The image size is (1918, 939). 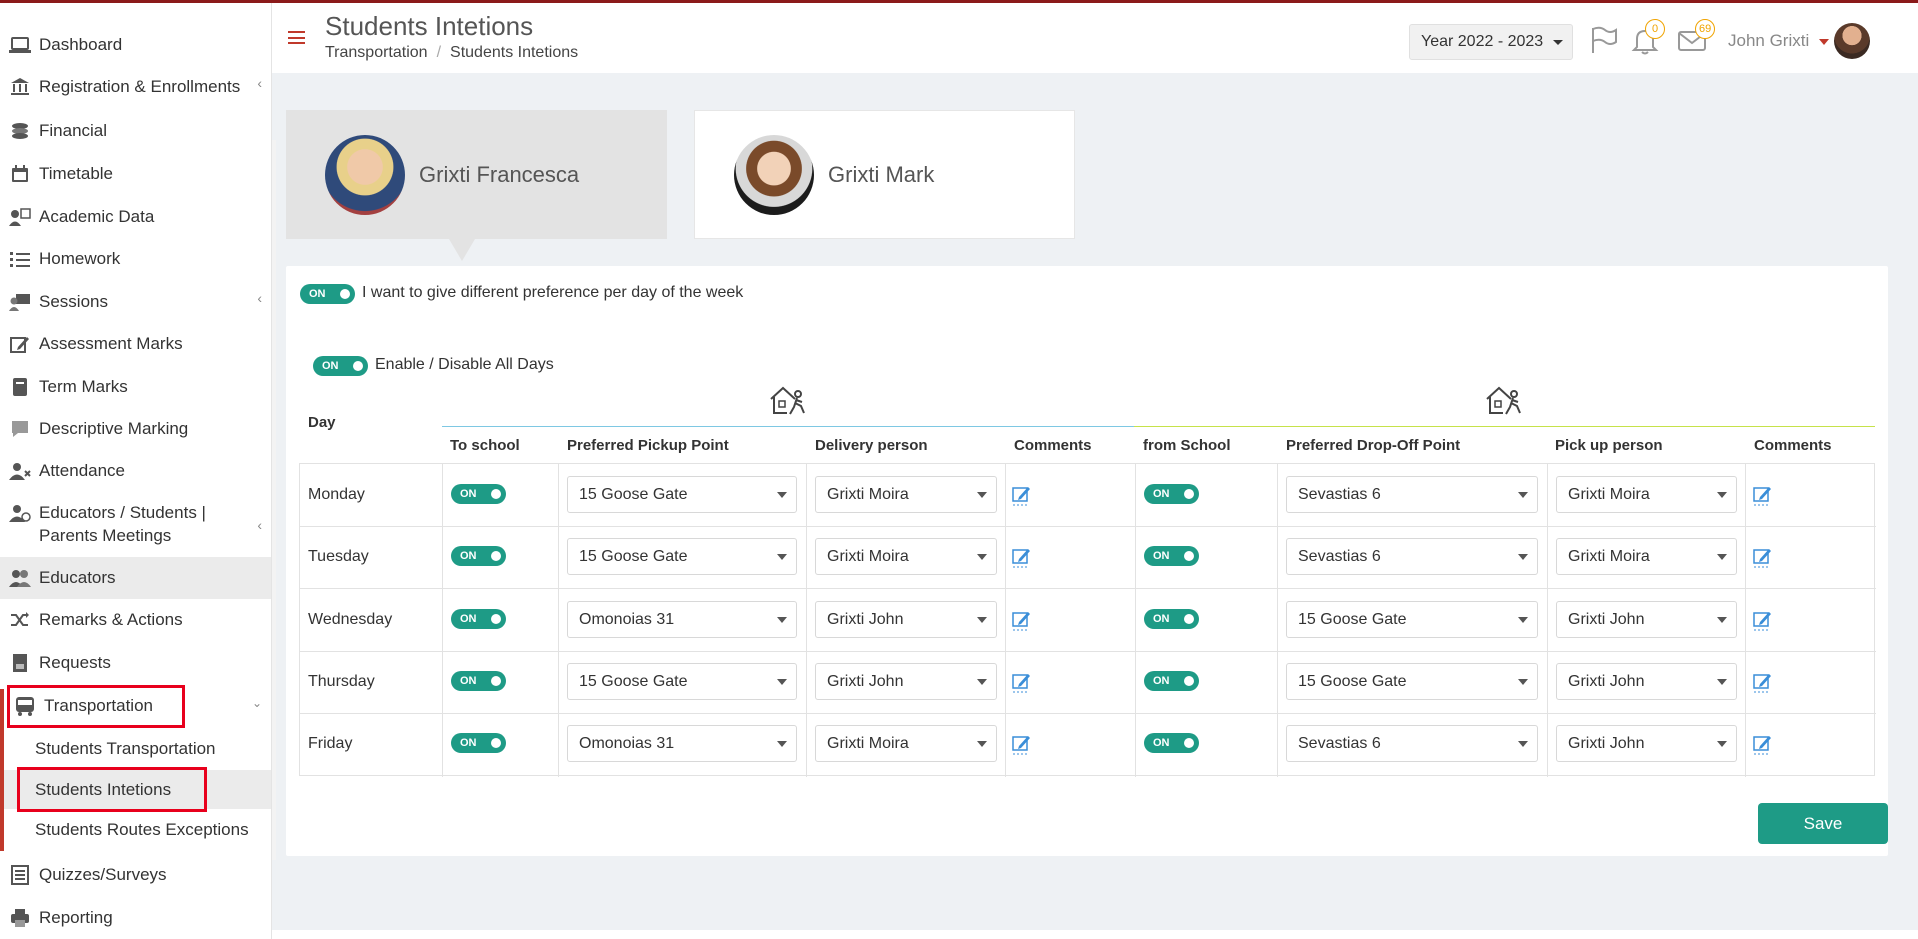 I want to click on sidebar-item-registration: Registration & Enrollments ‹, so click(x=135, y=87).